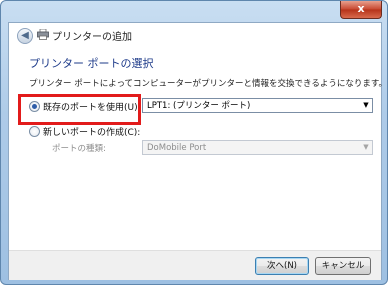 This screenshot has height=285, width=388. What do you see at coordinates (79, 149) in the screenshot?
I see `port-type-label: ポートの種類:` at bounding box center [79, 149].